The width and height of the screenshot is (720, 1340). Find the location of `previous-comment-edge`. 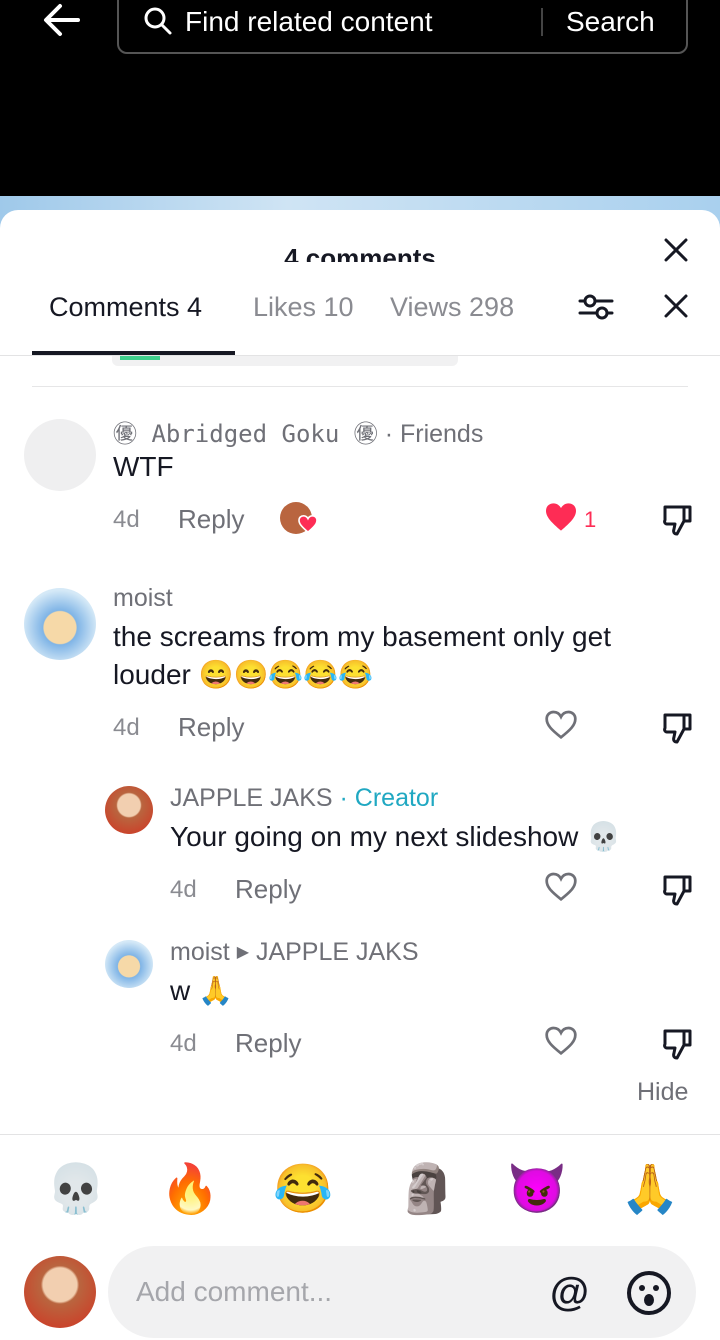

previous-comment-edge is located at coordinates (285, 361).